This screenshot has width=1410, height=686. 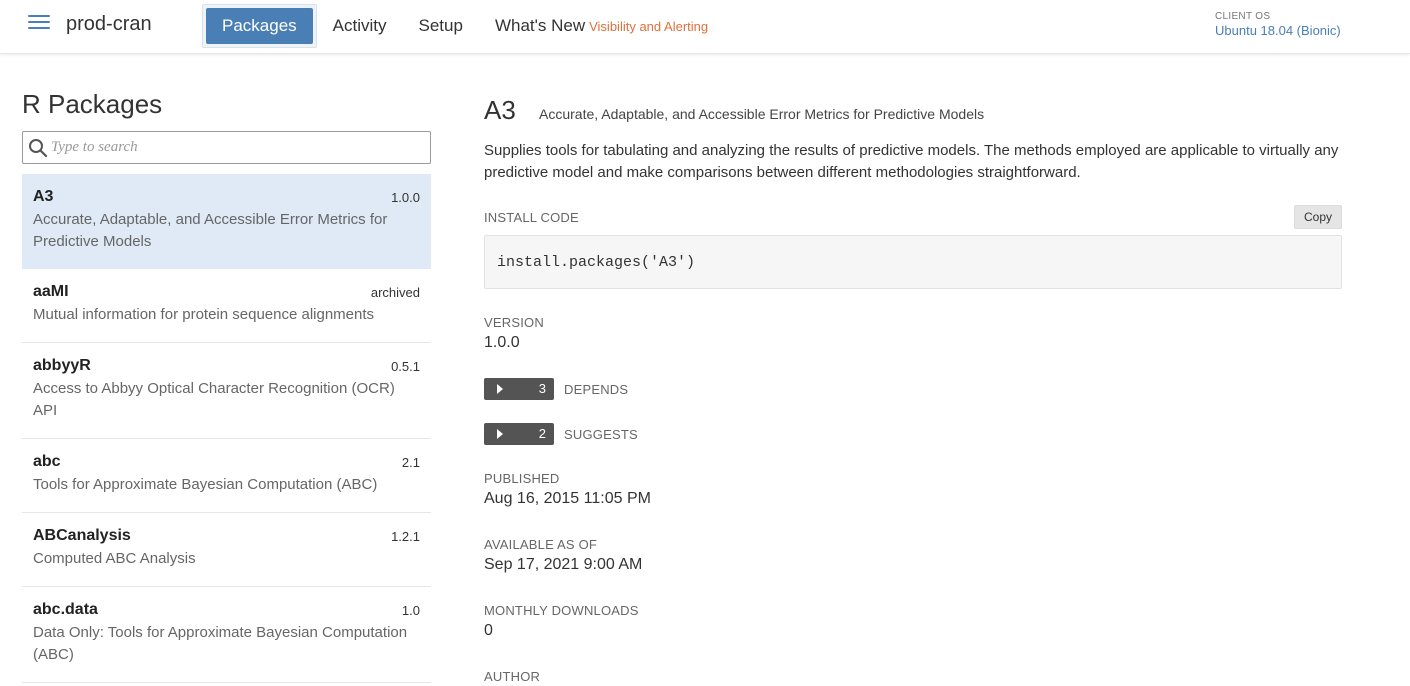 What do you see at coordinates (1317, 217) in the screenshot?
I see `copy-button: Copy` at bounding box center [1317, 217].